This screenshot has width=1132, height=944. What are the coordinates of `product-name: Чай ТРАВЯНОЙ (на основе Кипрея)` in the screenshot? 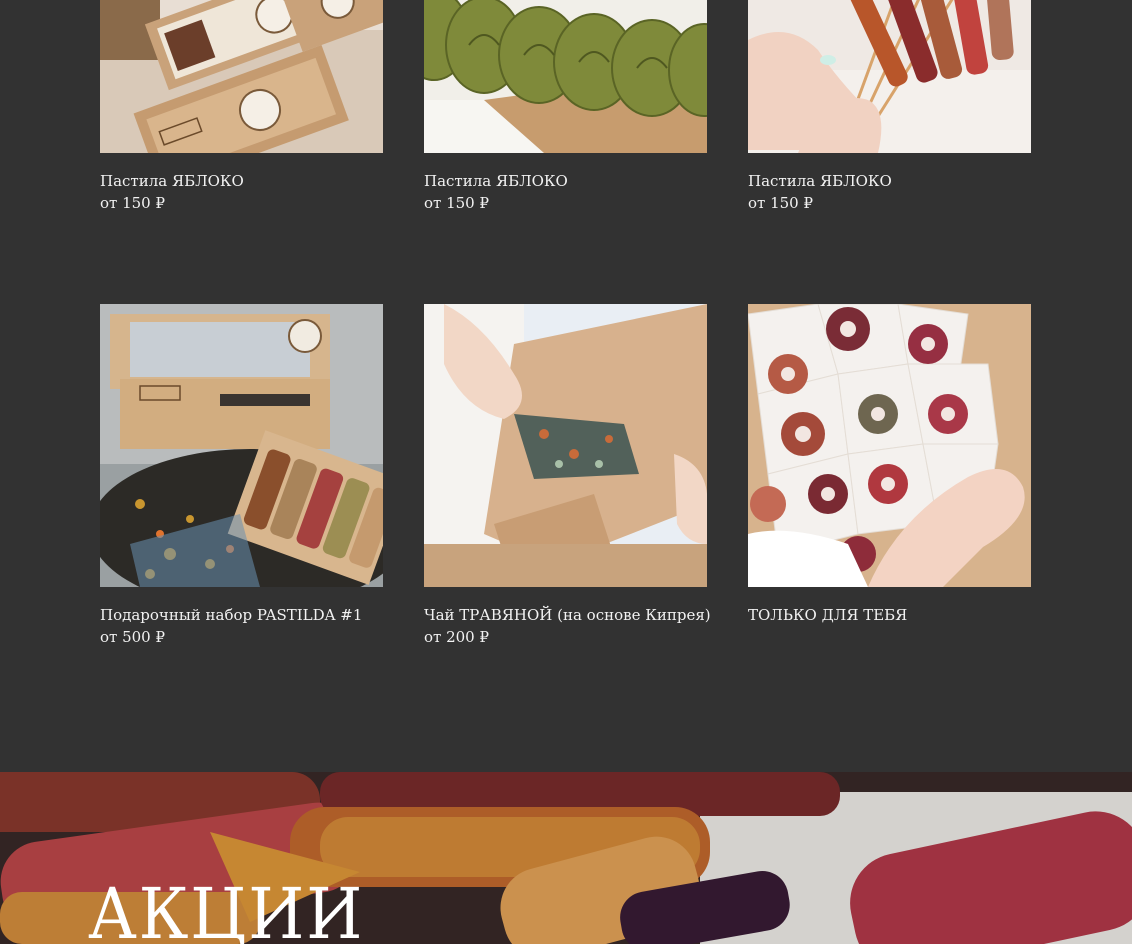 It's located at (584, 615).